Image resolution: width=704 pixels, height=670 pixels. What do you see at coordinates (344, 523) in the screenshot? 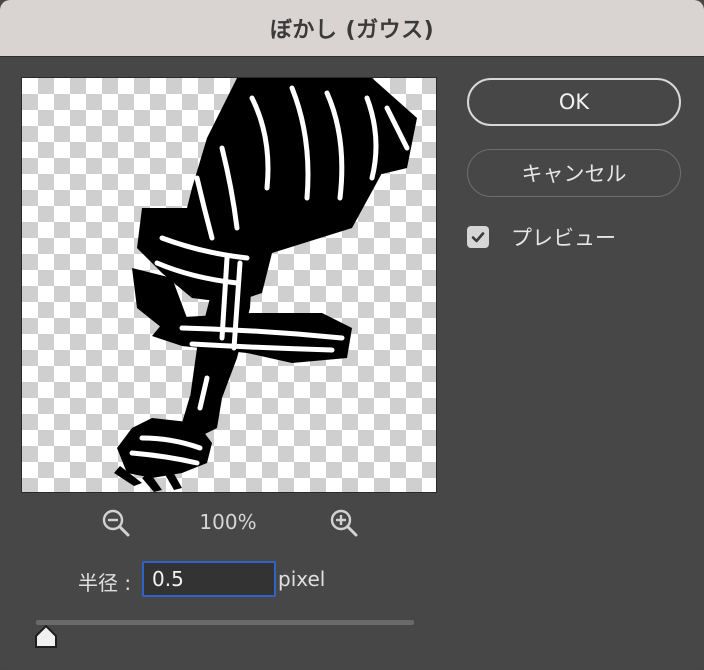
I see `zoom-in-icon` at bounding box center [344, 523].